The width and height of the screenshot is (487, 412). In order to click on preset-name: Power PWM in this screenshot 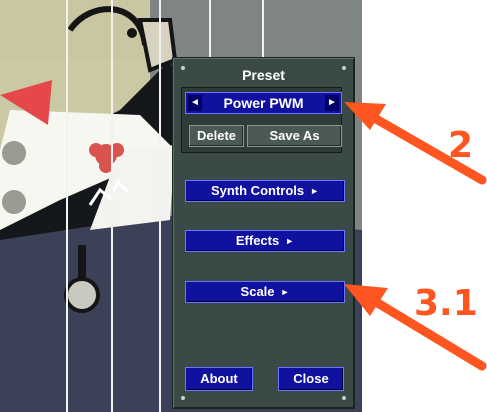, I will do `click(263, 103)`.